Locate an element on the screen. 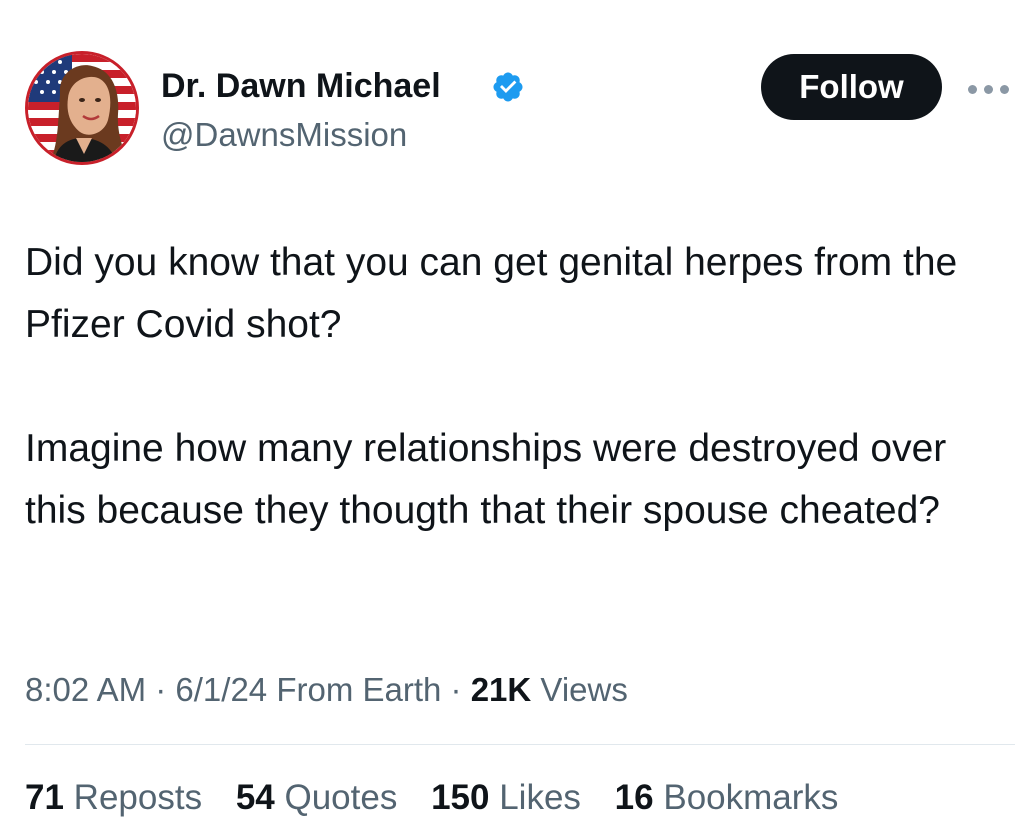  display-name: Dr. Dawn Michael is located at coordinates (301, 86).